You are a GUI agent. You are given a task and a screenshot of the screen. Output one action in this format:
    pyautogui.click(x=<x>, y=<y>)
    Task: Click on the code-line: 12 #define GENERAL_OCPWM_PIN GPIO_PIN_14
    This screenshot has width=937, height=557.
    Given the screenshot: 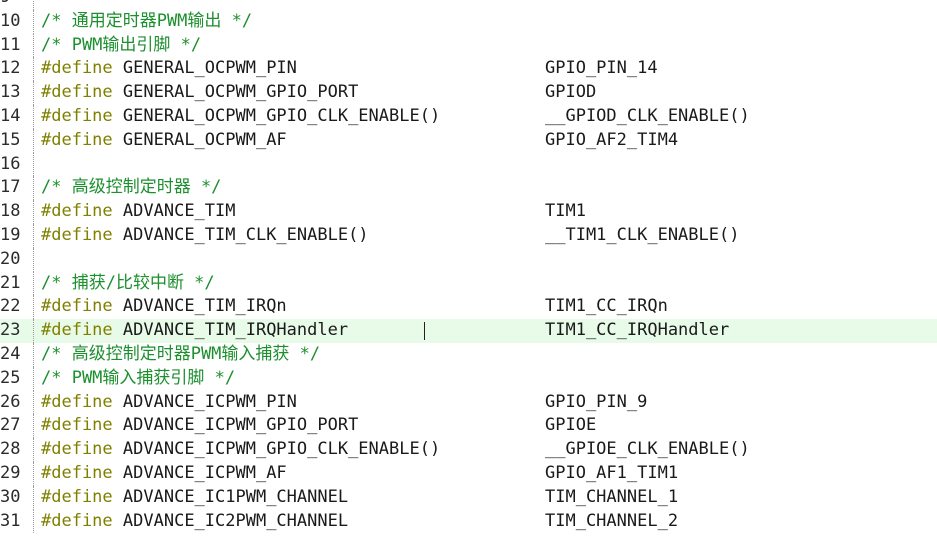 What is the action you would take?
    pyautogui.click(x=468, y=69)
    